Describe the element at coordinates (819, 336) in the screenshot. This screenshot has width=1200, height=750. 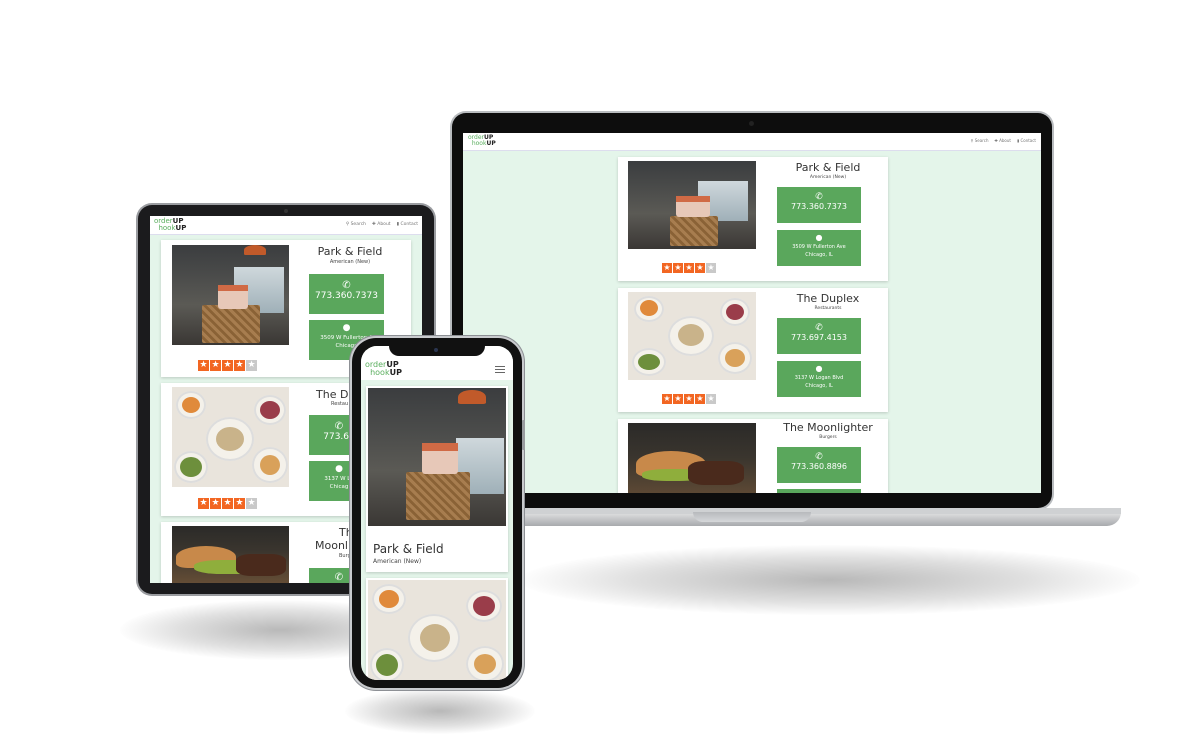
I see `phone-button: ✆ 773.697.4153` at that location.